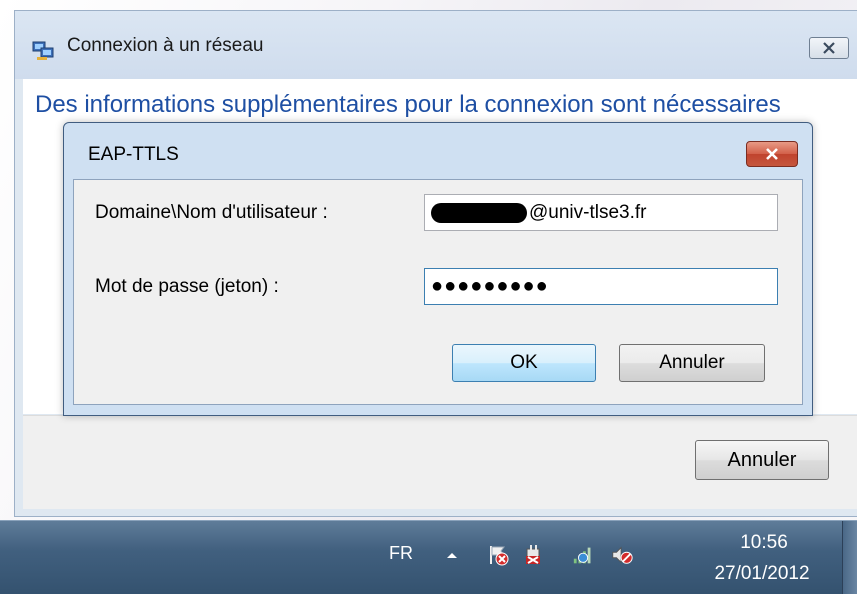 The image size is (857, 594). What do you see at coordinates (534, 555) in the screenshot?
I see `power-plug-icon` at bounding box center [534, 555].